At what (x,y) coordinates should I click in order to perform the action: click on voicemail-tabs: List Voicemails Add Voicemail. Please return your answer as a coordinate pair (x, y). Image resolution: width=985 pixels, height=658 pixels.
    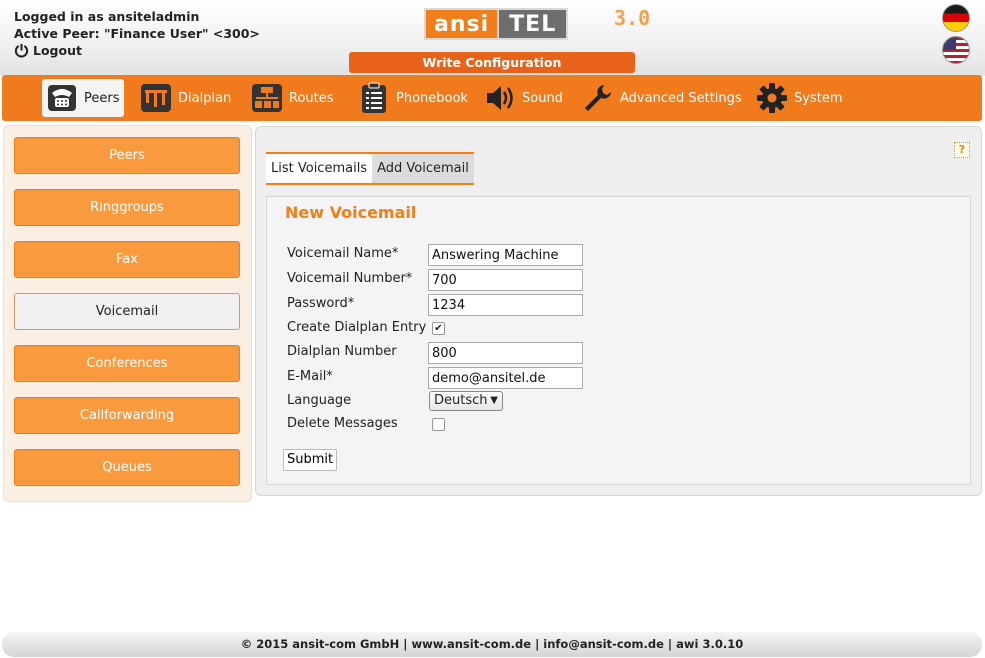
    Looking at the image, I should click on (370, 168).